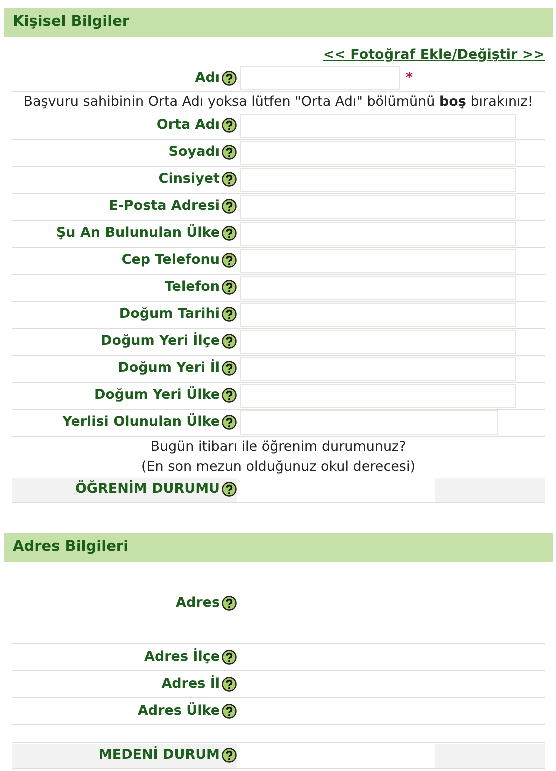  I want to click on section-header: Kişisel Bilgiler, so click(278, 22).